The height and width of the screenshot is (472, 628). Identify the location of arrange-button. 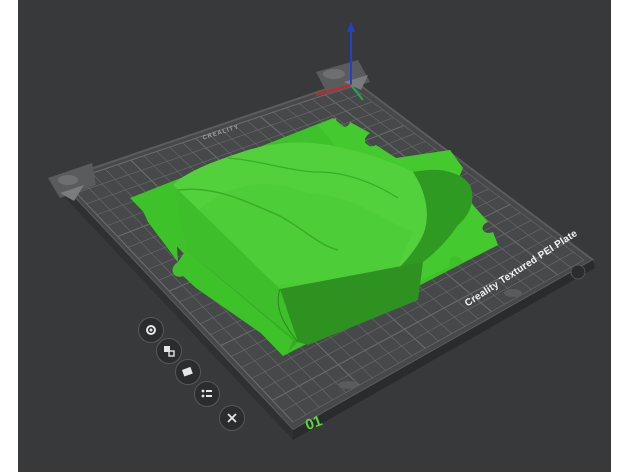
(169, 351).